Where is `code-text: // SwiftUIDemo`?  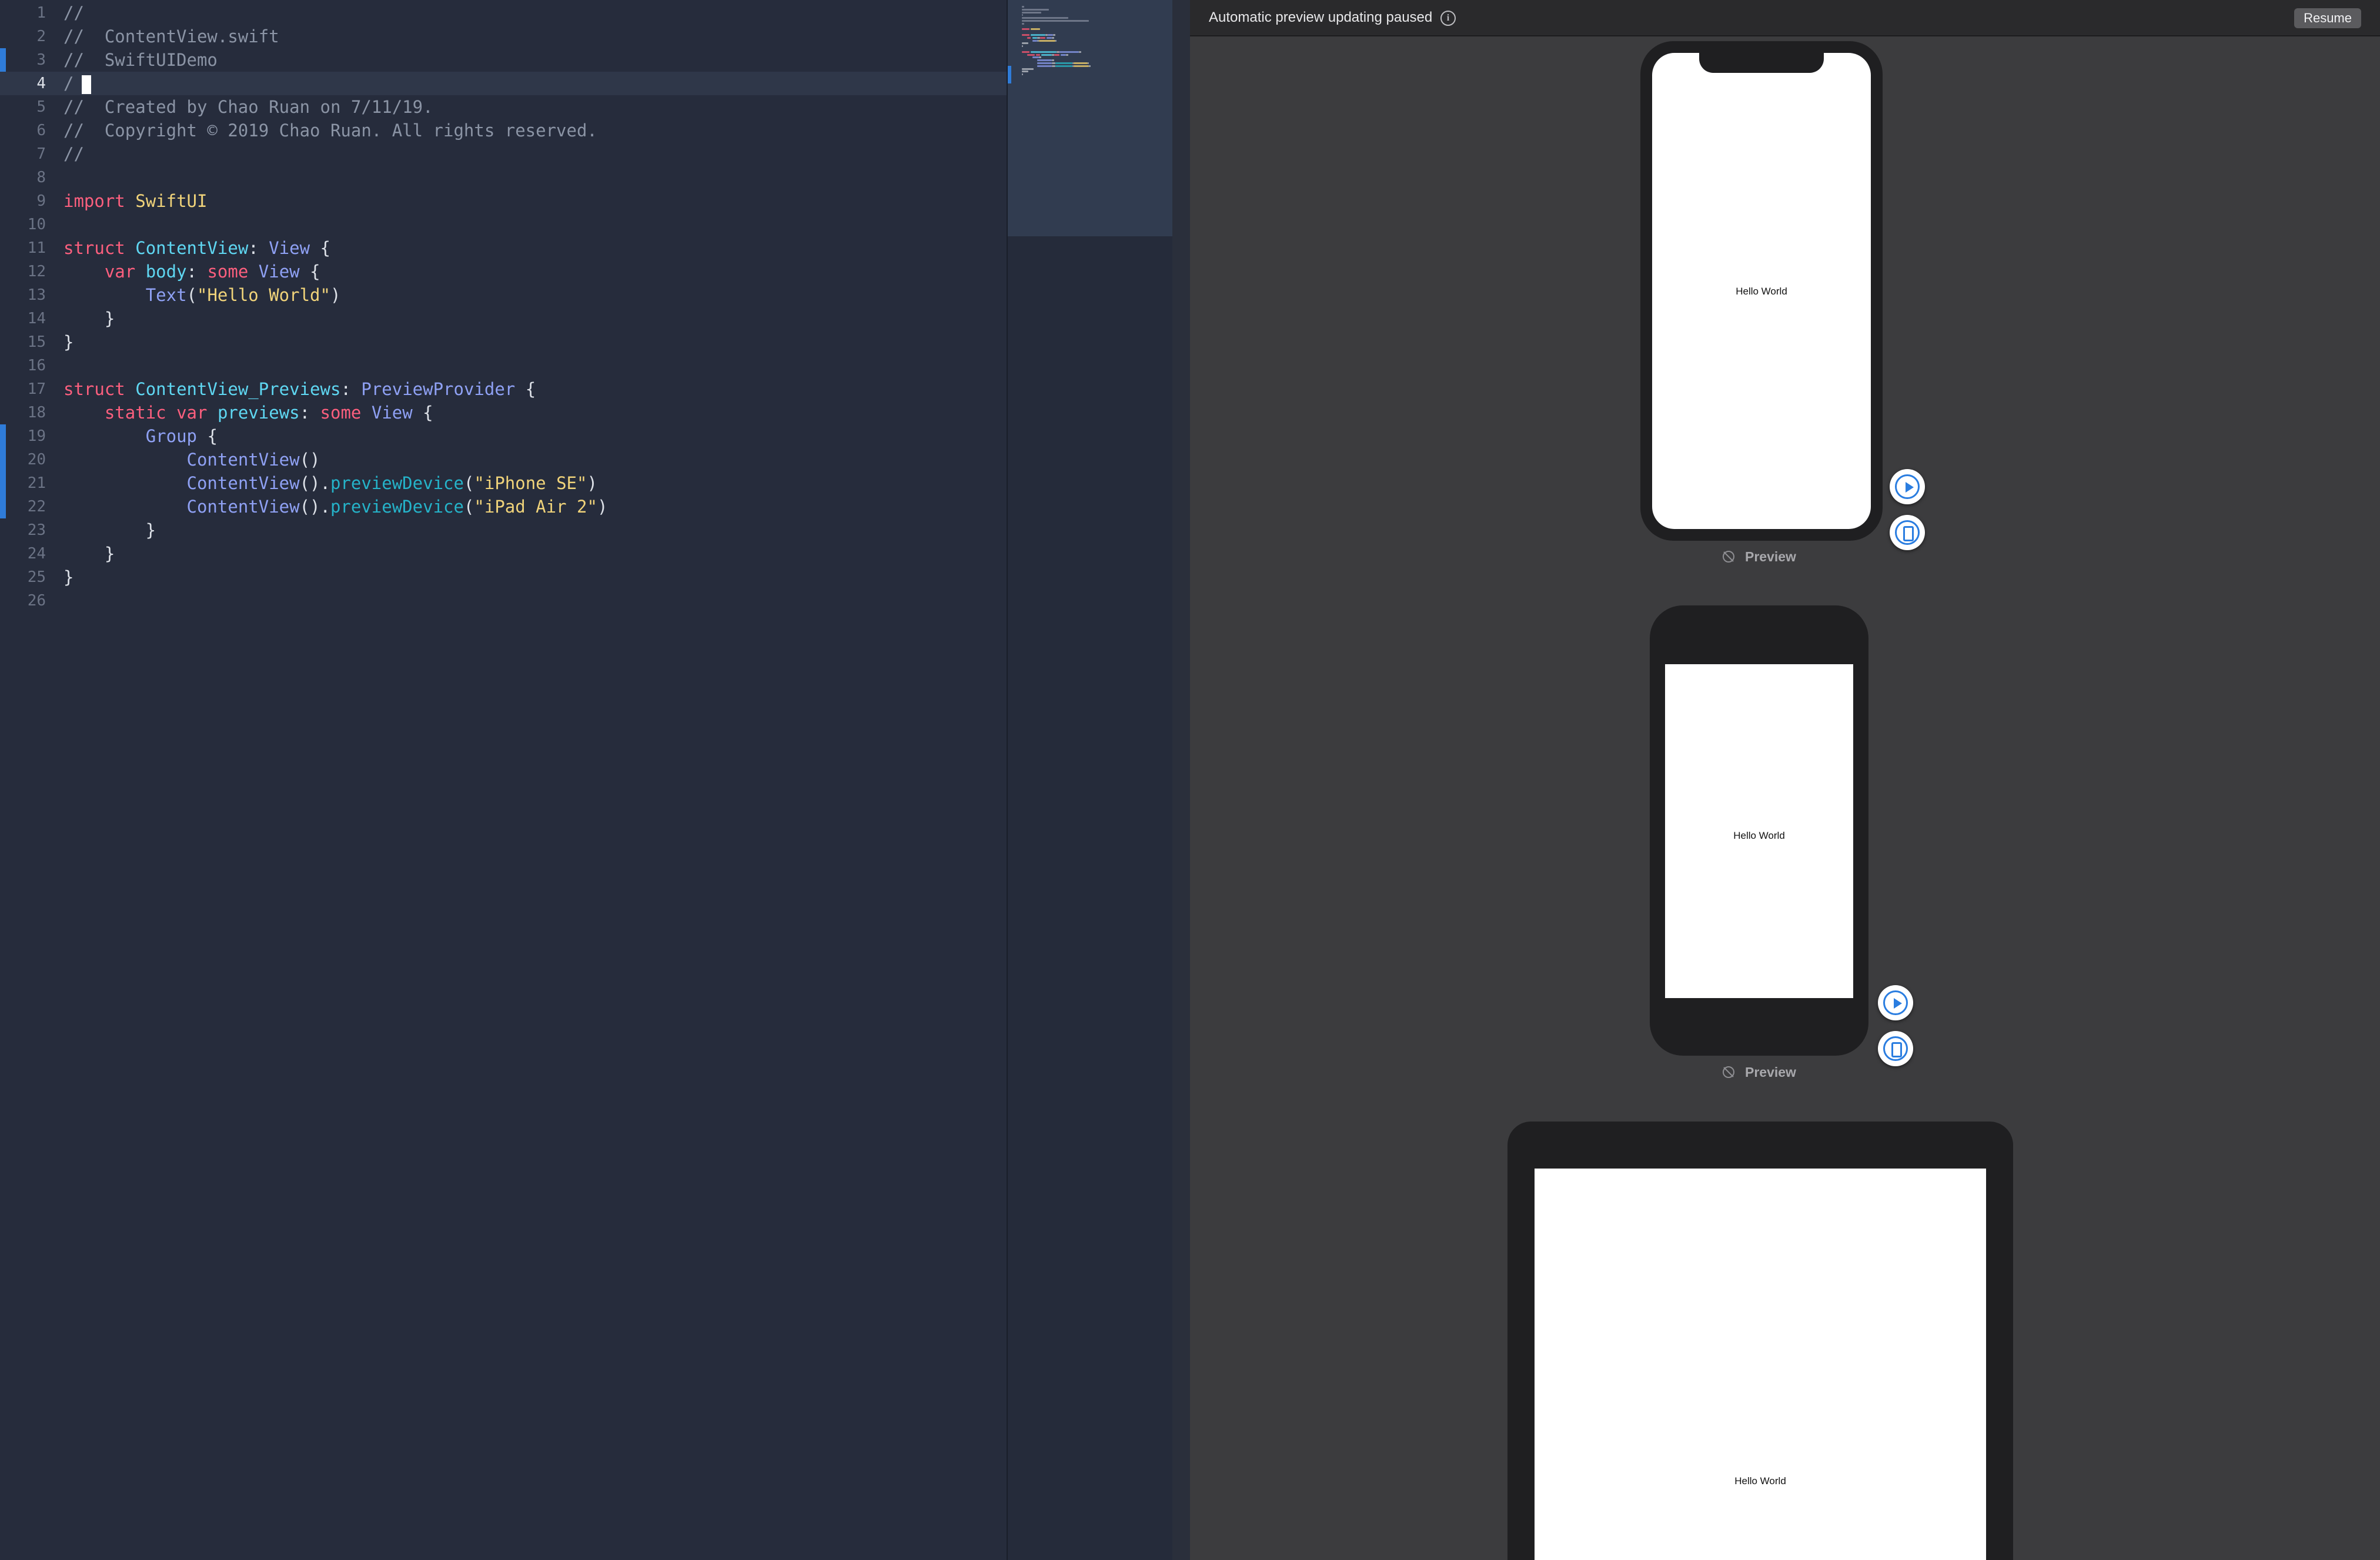 code-text: // SwiftUIDemo is located at coordinates (140, 60).